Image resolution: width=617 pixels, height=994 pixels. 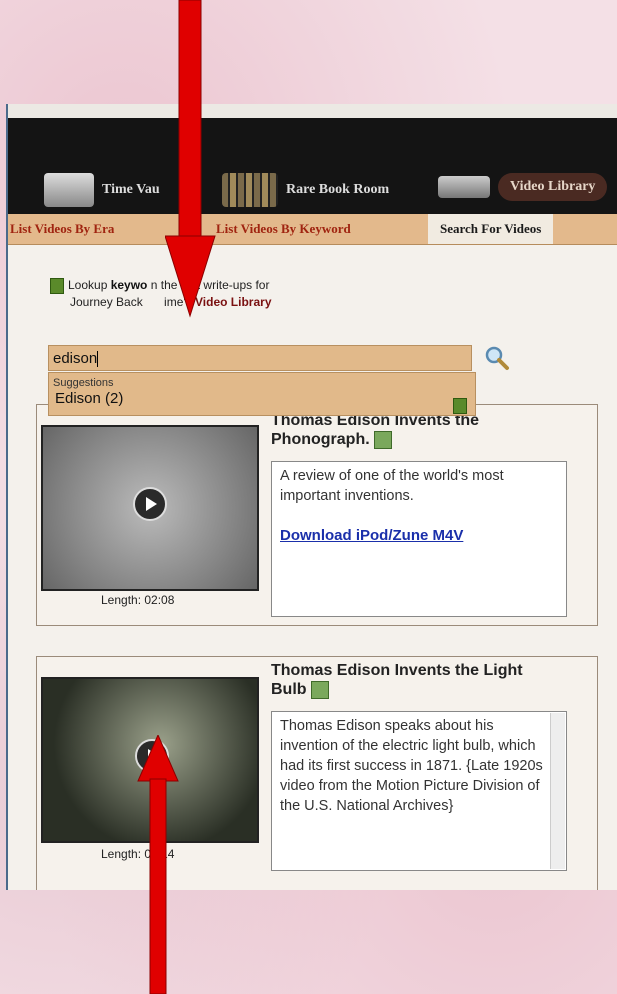 I want to click on video-thumbnail-phonograph, so click(x=150, y=508).